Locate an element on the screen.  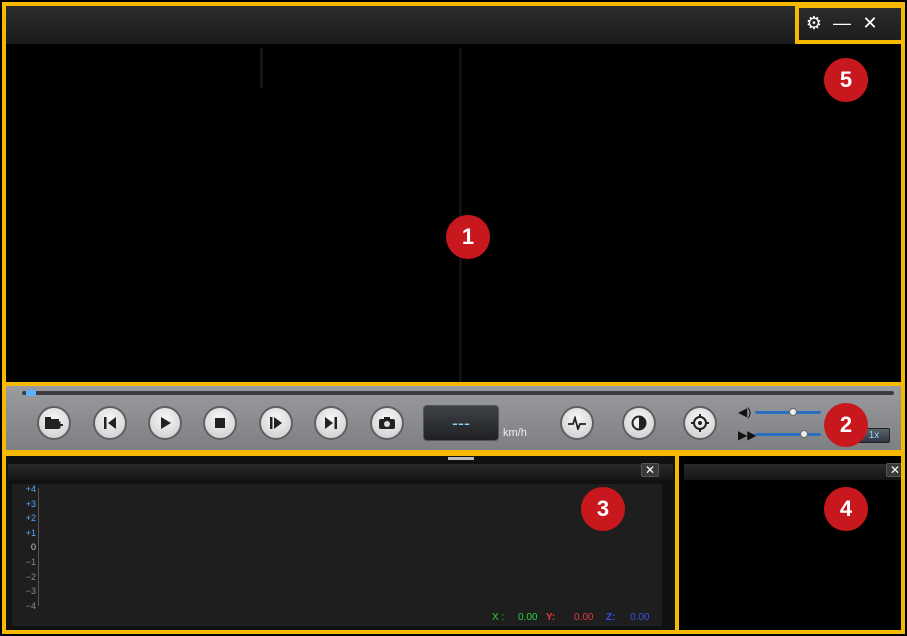
callout-1: 1 is located at coordinates (468, 237).